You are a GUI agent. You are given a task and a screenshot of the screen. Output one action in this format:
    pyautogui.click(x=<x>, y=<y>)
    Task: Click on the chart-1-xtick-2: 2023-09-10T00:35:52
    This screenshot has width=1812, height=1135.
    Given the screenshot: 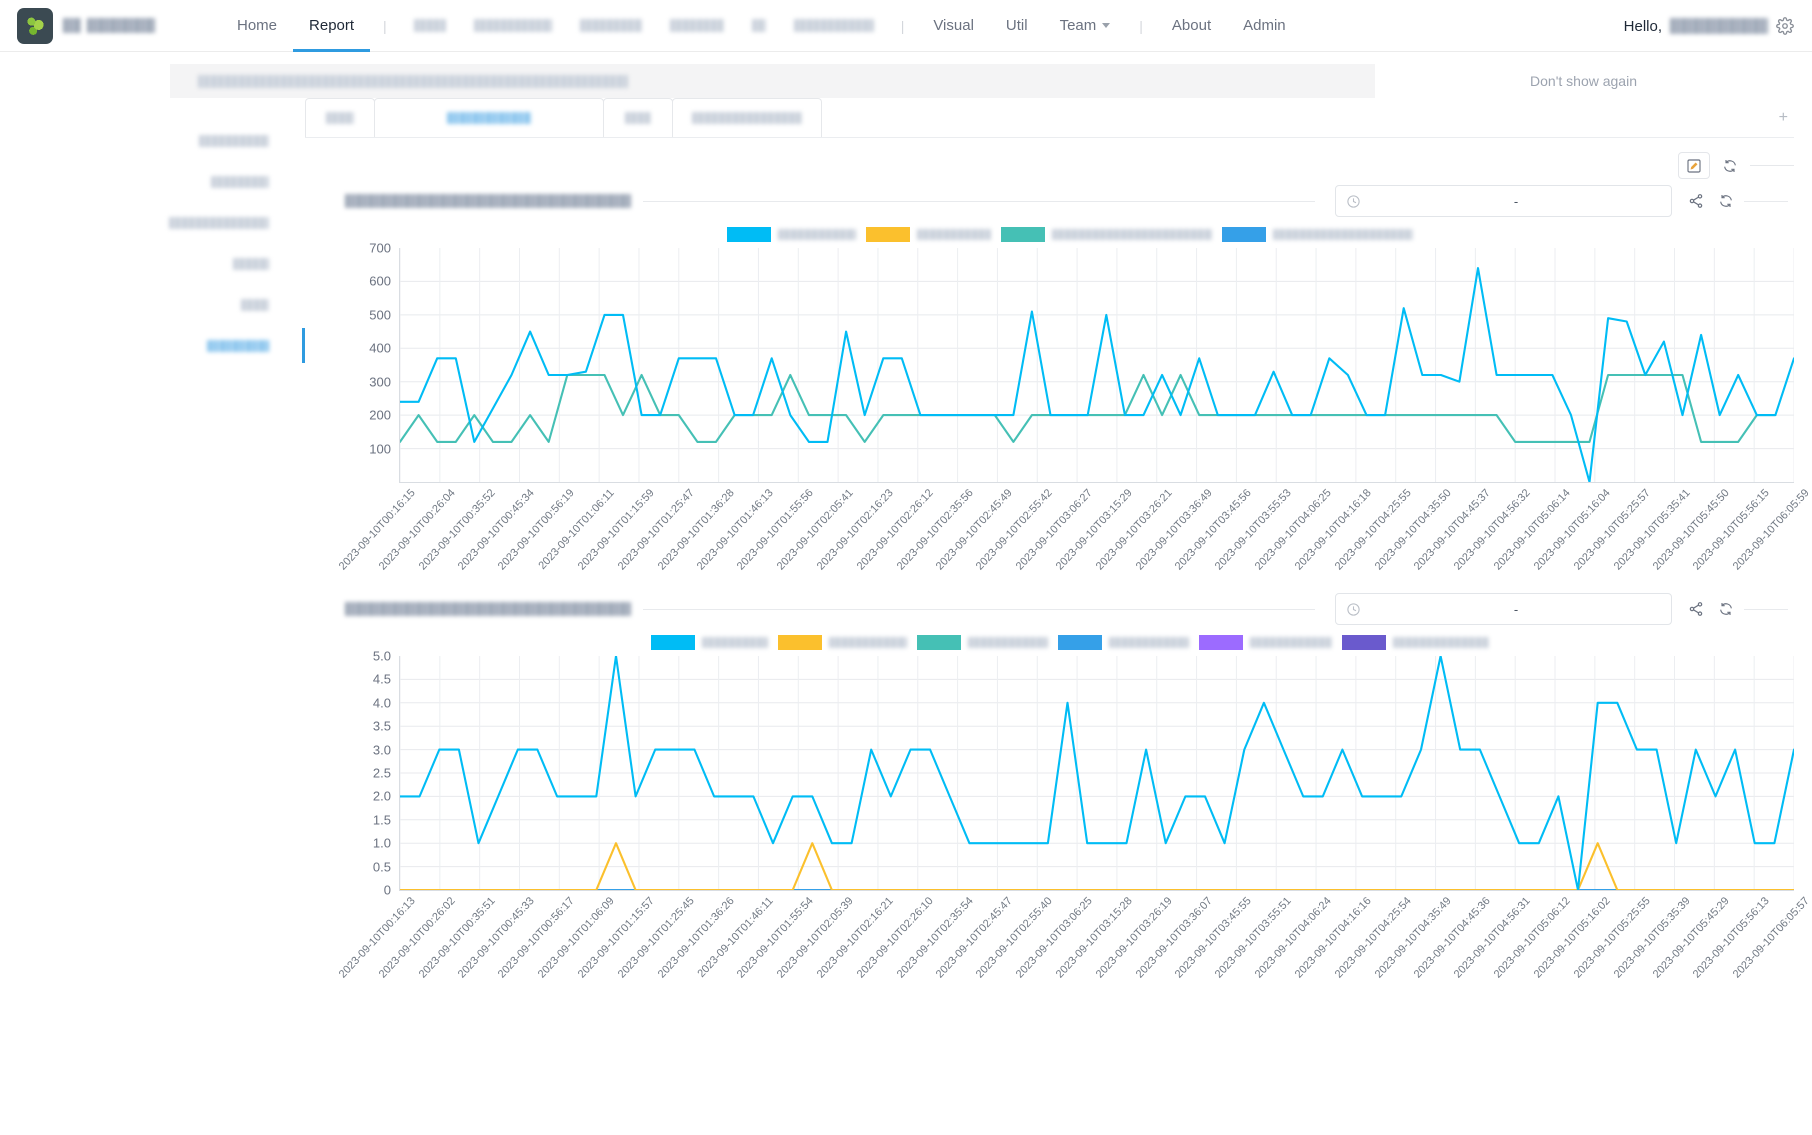 What is the action you would take?
    pyautogui.click(x=457, y=530)
    